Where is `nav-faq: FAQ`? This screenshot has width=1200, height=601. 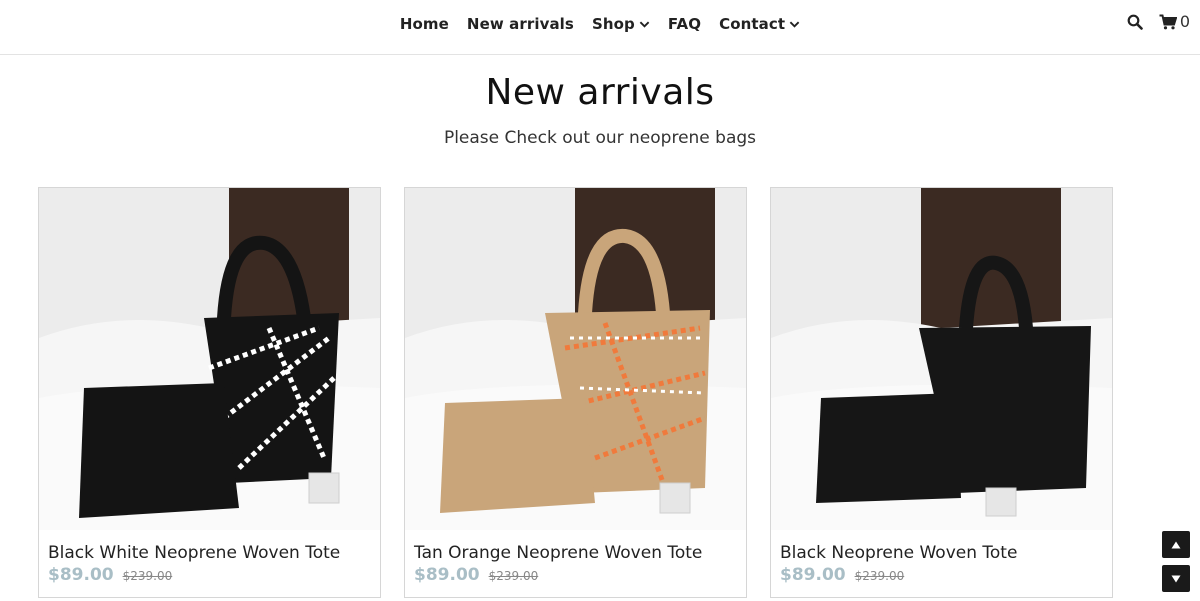
nav-faq: FAQ is located at coordinates (684, 24).